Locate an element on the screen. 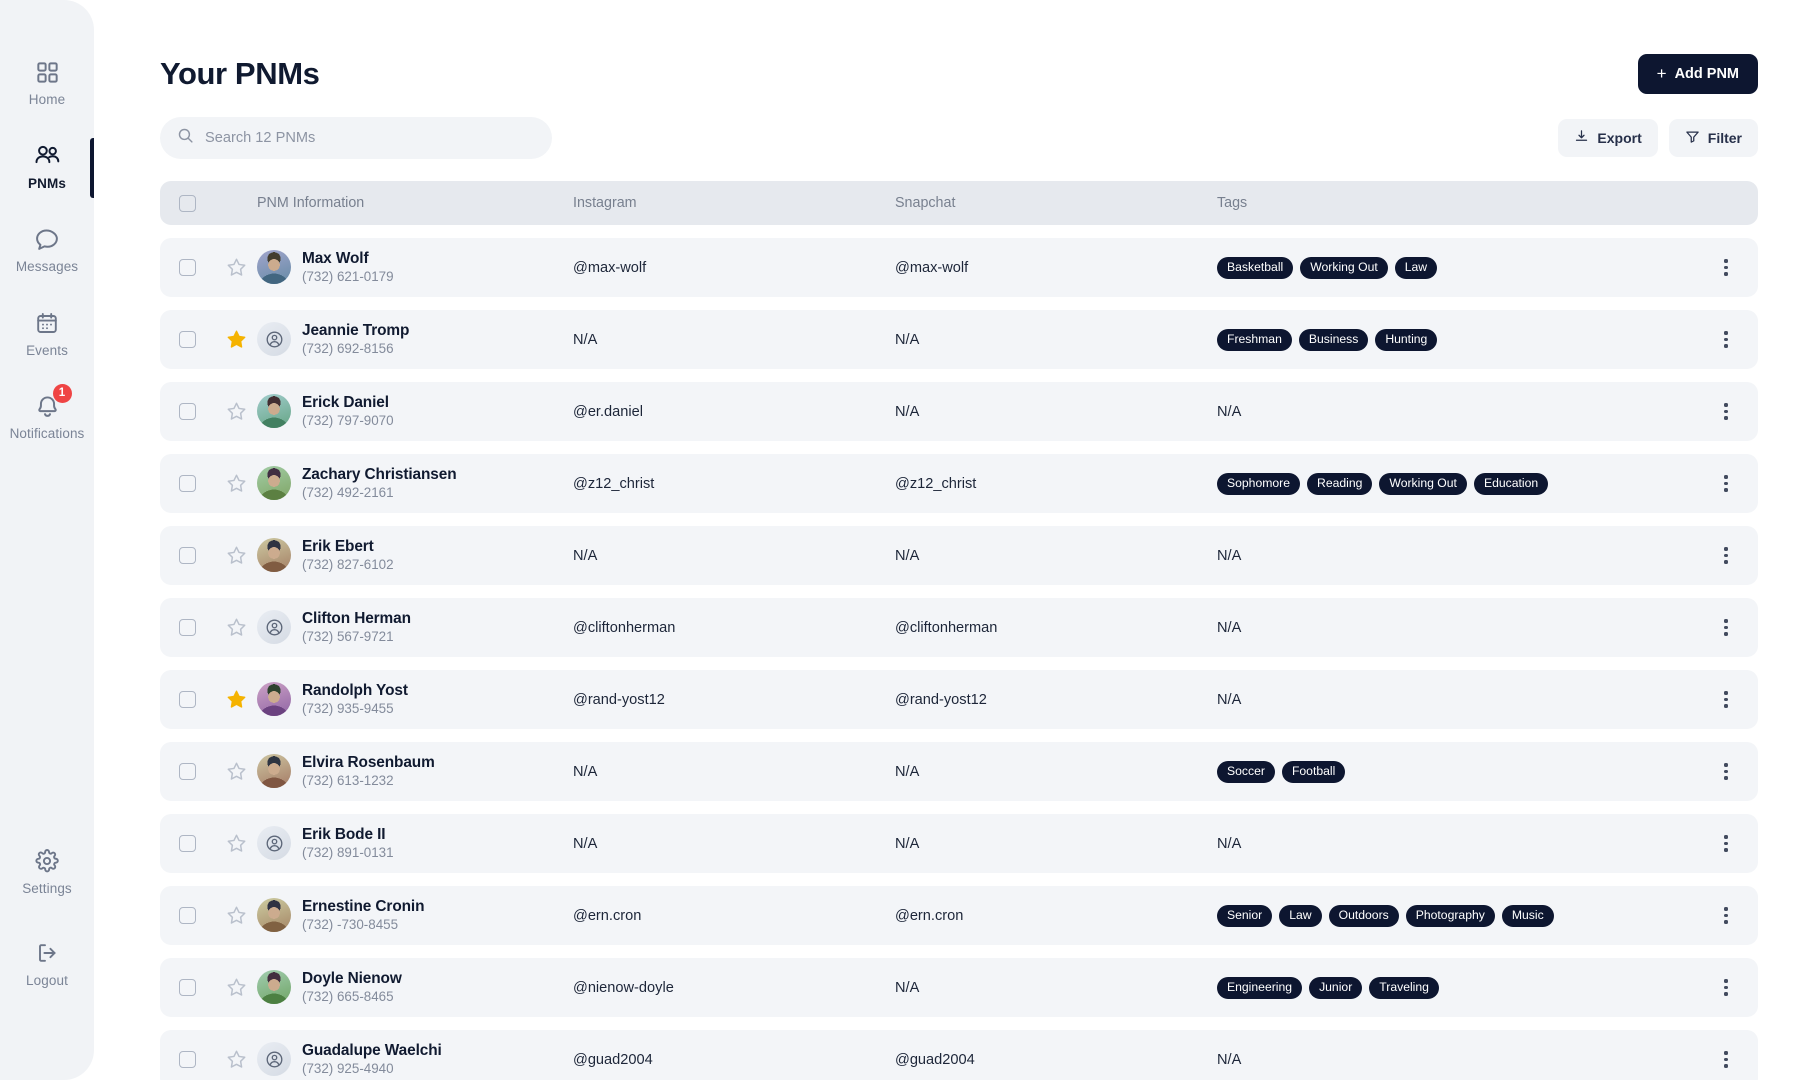 The image size is (1818, 1080). export-button: Export is located at coordinates (1608, 138).